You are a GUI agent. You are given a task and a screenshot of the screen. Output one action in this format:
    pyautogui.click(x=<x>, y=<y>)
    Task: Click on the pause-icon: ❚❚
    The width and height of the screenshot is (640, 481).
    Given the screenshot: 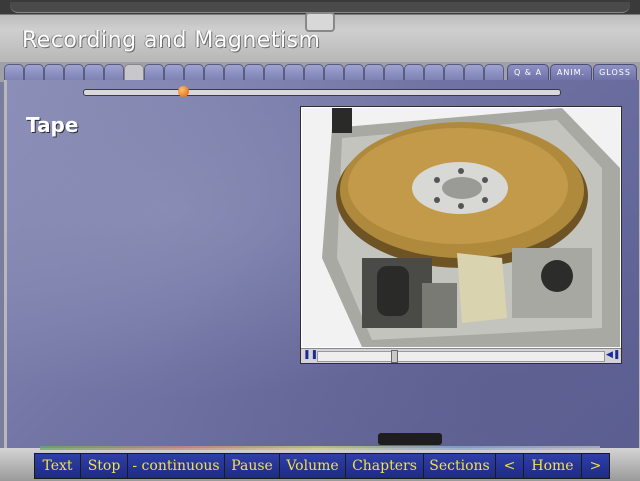 What is the action you would take?
    pyautogui.click(x=310, y=355)
    